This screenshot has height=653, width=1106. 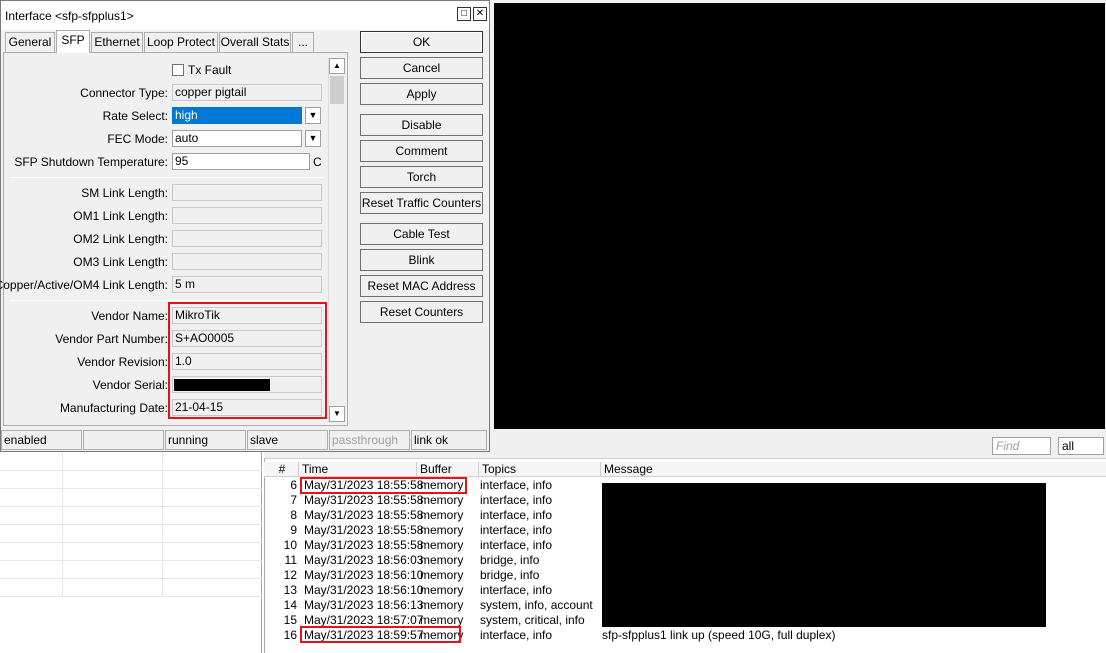 I want to click on mfg-date-label: Manufacturing Date:, so click(x=113, y=408).